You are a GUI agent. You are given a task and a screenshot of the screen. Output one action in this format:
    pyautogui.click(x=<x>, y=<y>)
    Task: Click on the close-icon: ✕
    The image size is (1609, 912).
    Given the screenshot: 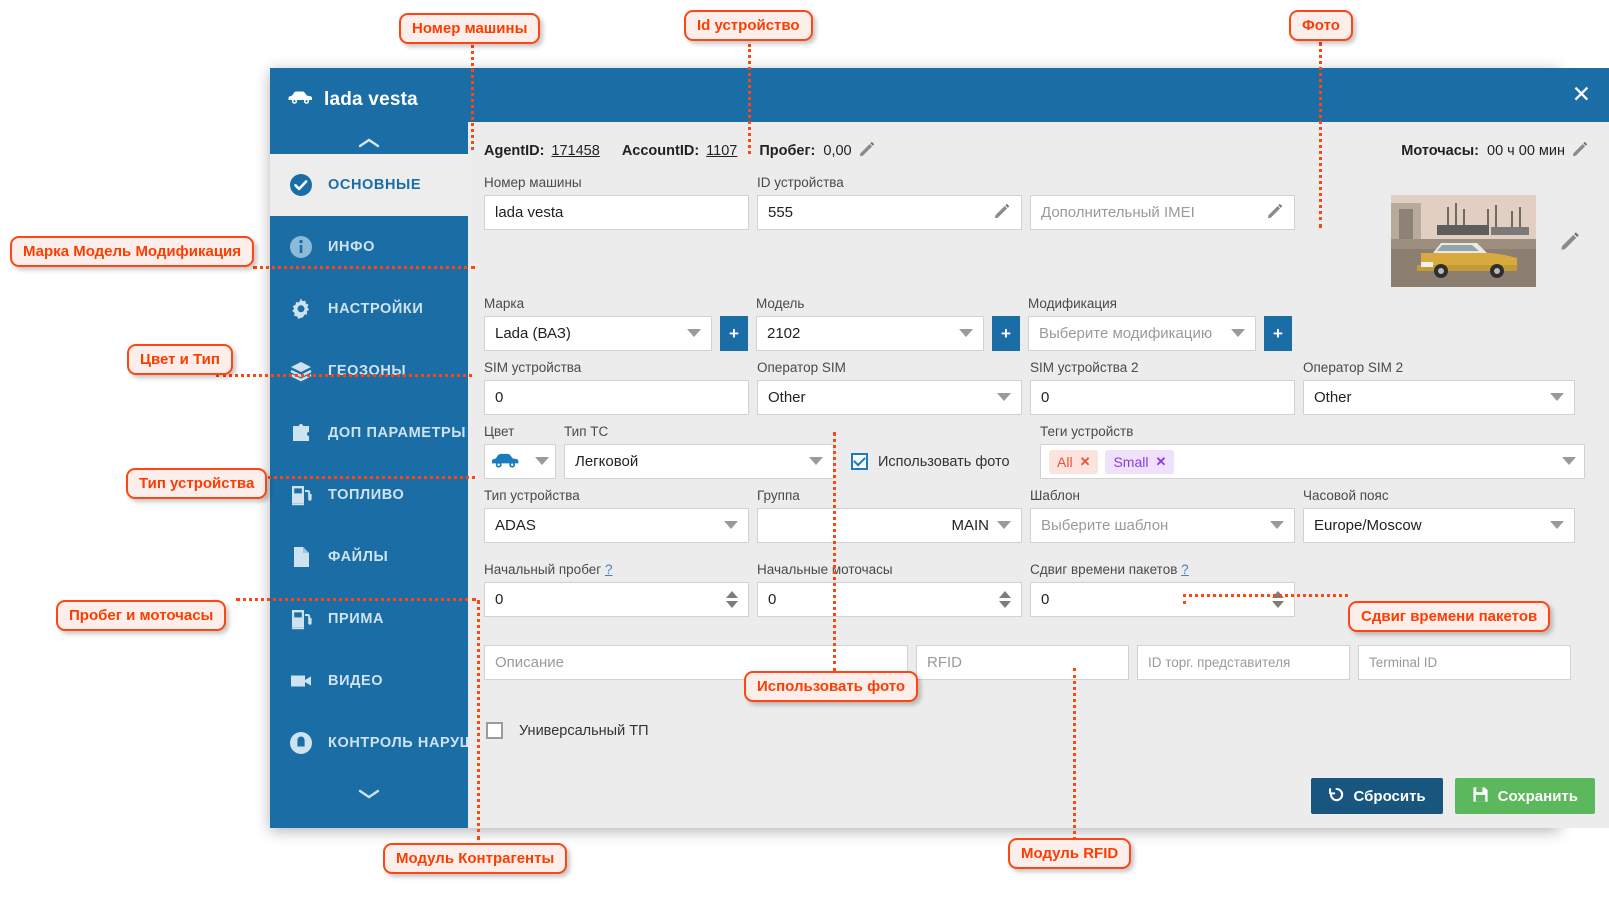 What is the action you would take?
    pyautogui.click(x=1581, y=95)
    